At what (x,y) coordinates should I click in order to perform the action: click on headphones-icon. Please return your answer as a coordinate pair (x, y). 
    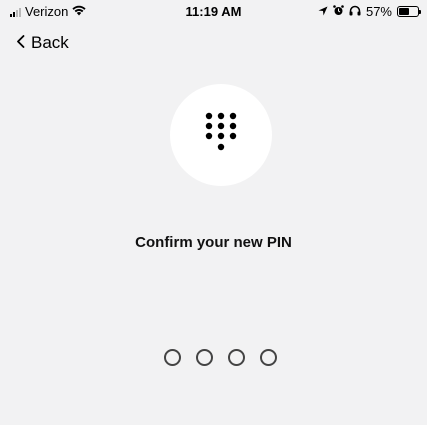
    Looking at the image, I should click on (355, 11).